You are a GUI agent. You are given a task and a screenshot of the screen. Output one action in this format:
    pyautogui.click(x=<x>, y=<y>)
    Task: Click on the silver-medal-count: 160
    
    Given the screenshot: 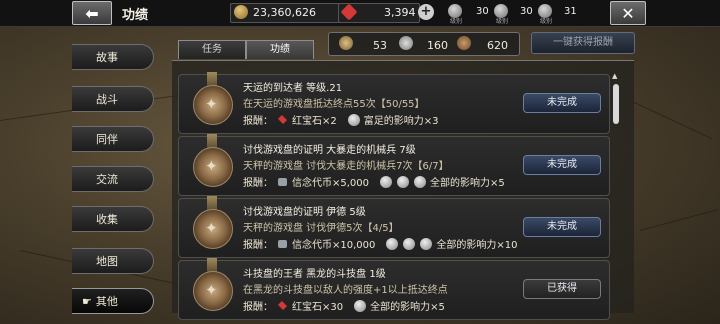 What is the action you would take?
    pyautogui.click(x=437, y=45)
    